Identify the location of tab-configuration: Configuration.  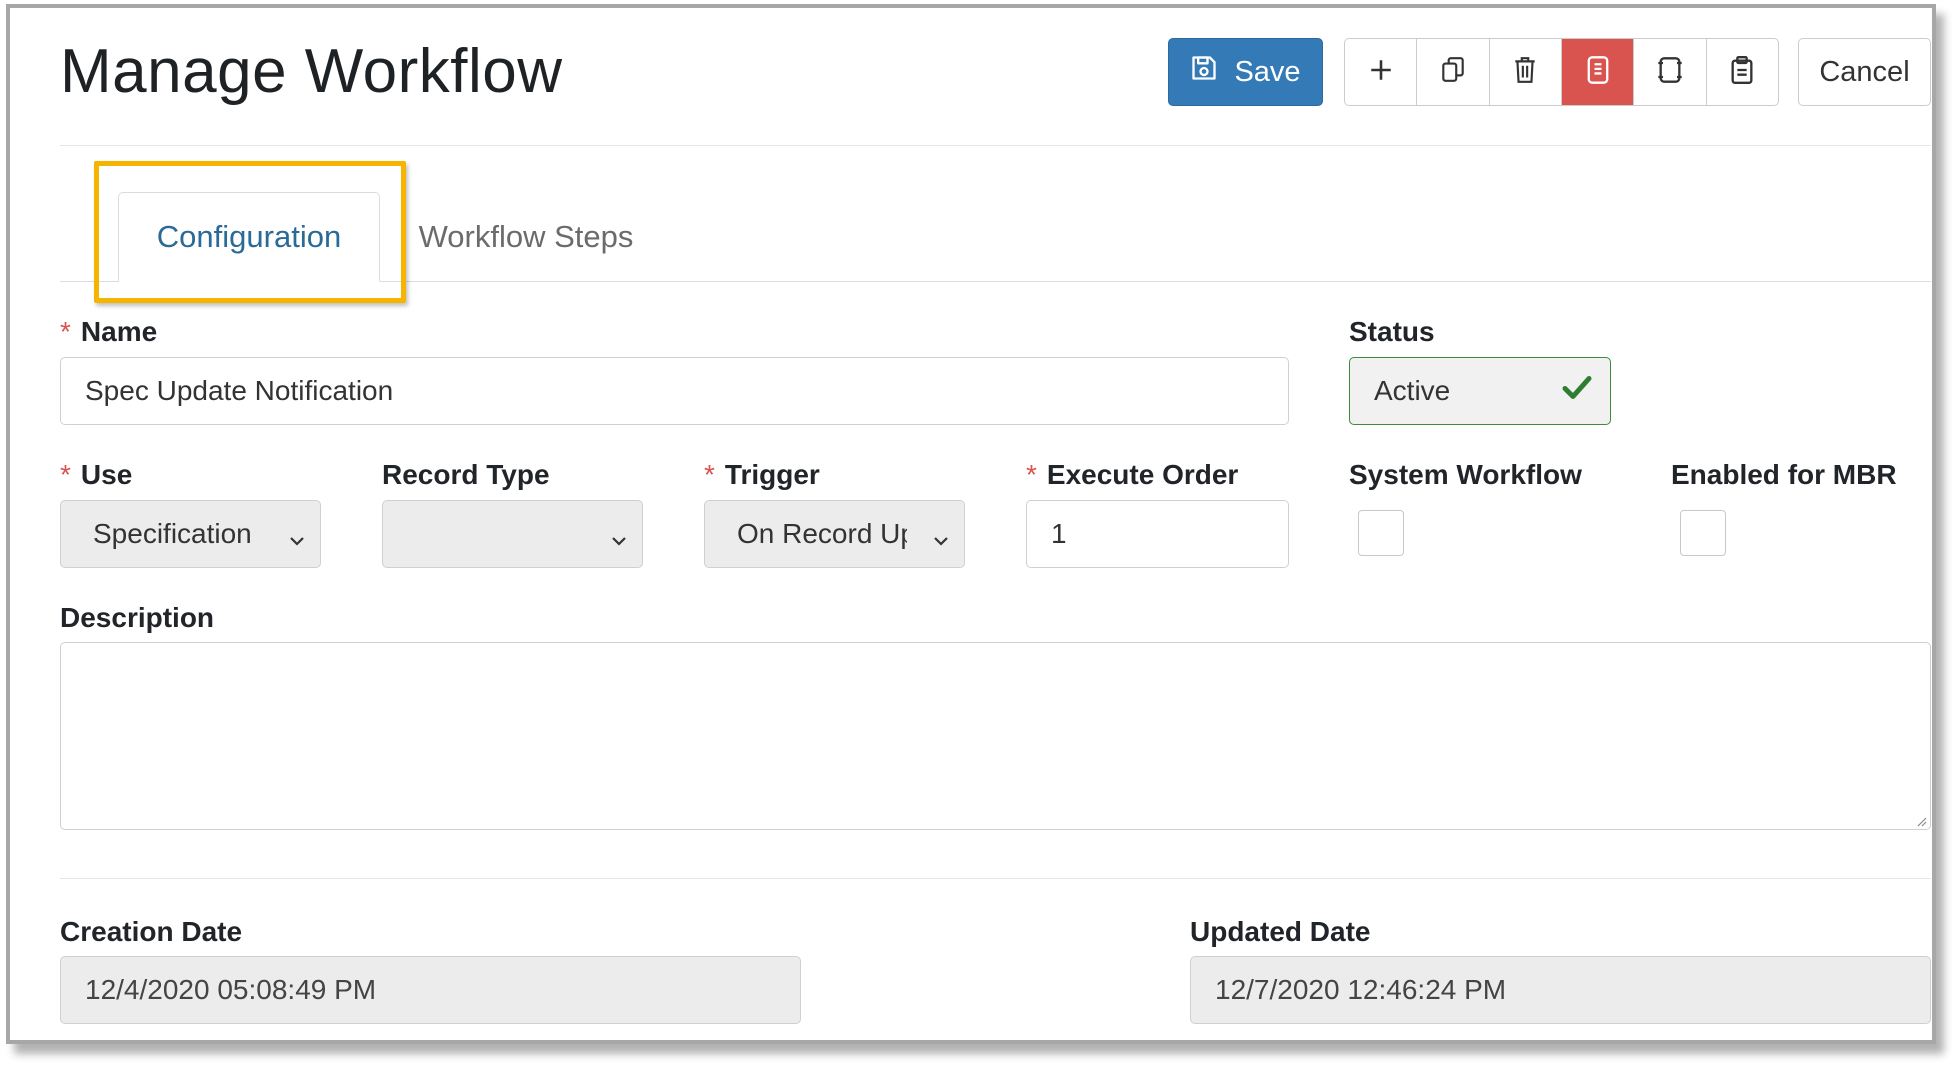
(249, 237).